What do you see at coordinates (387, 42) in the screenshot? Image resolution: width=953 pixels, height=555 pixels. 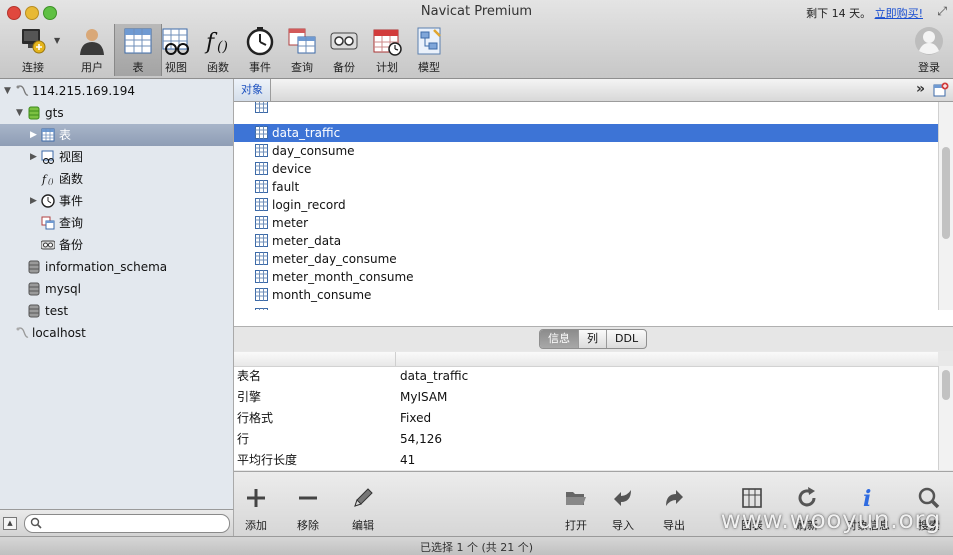 I see `schedule-icon` at bounding box center [387, 42].